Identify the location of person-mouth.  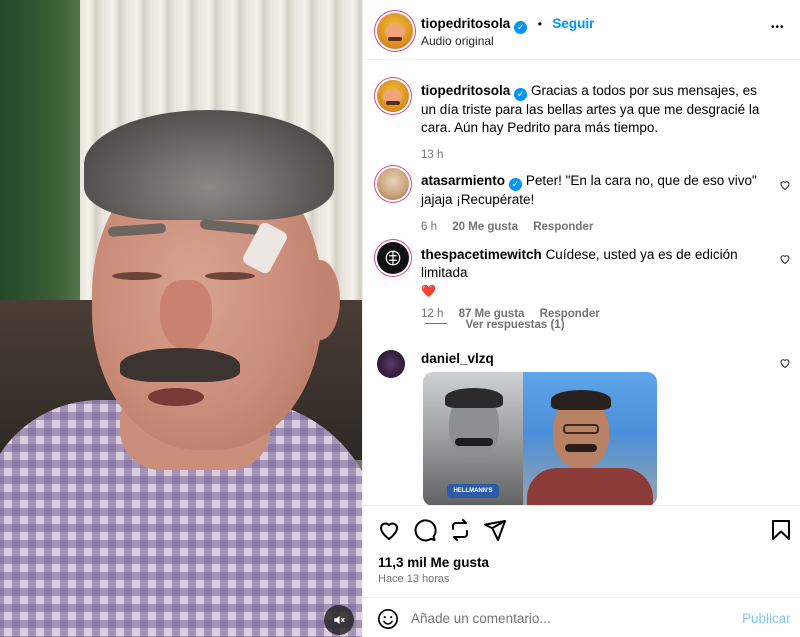
(176, 397).